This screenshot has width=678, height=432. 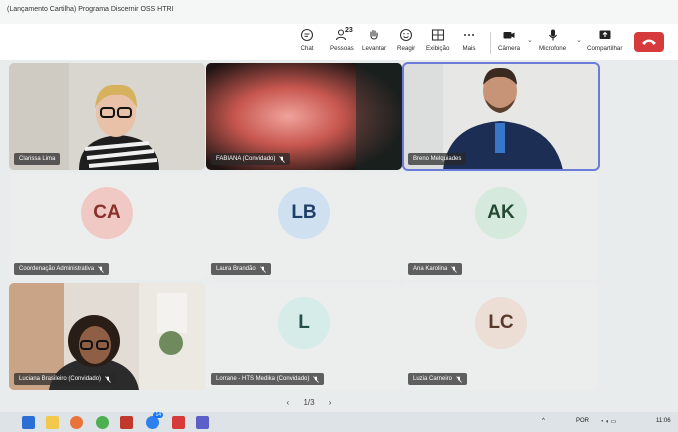 What do you see at coordinates (28, 422) in the screenshot?
I see `start-menu-icon` at bounding box center [28, 422].